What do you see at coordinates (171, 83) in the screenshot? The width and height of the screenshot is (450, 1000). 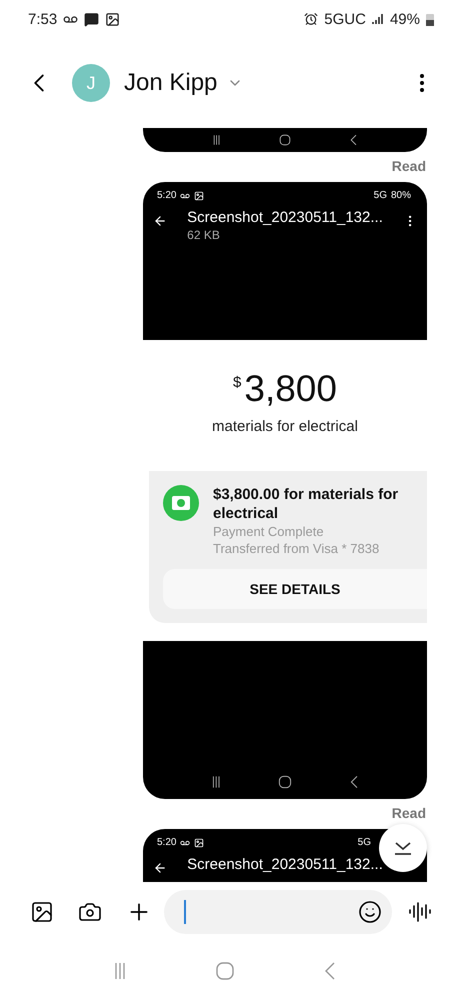 I see `contact-name: Jon Kipp` at bounding box center [171, 83].